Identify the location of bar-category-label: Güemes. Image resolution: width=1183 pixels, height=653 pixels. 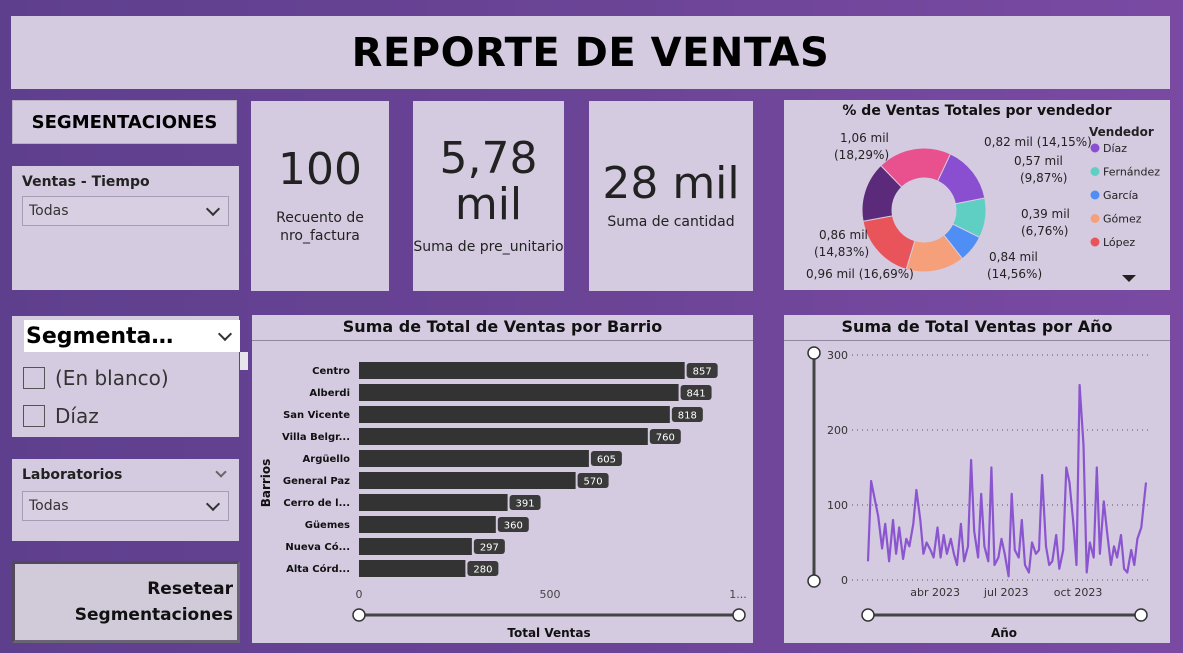
(327, 525).